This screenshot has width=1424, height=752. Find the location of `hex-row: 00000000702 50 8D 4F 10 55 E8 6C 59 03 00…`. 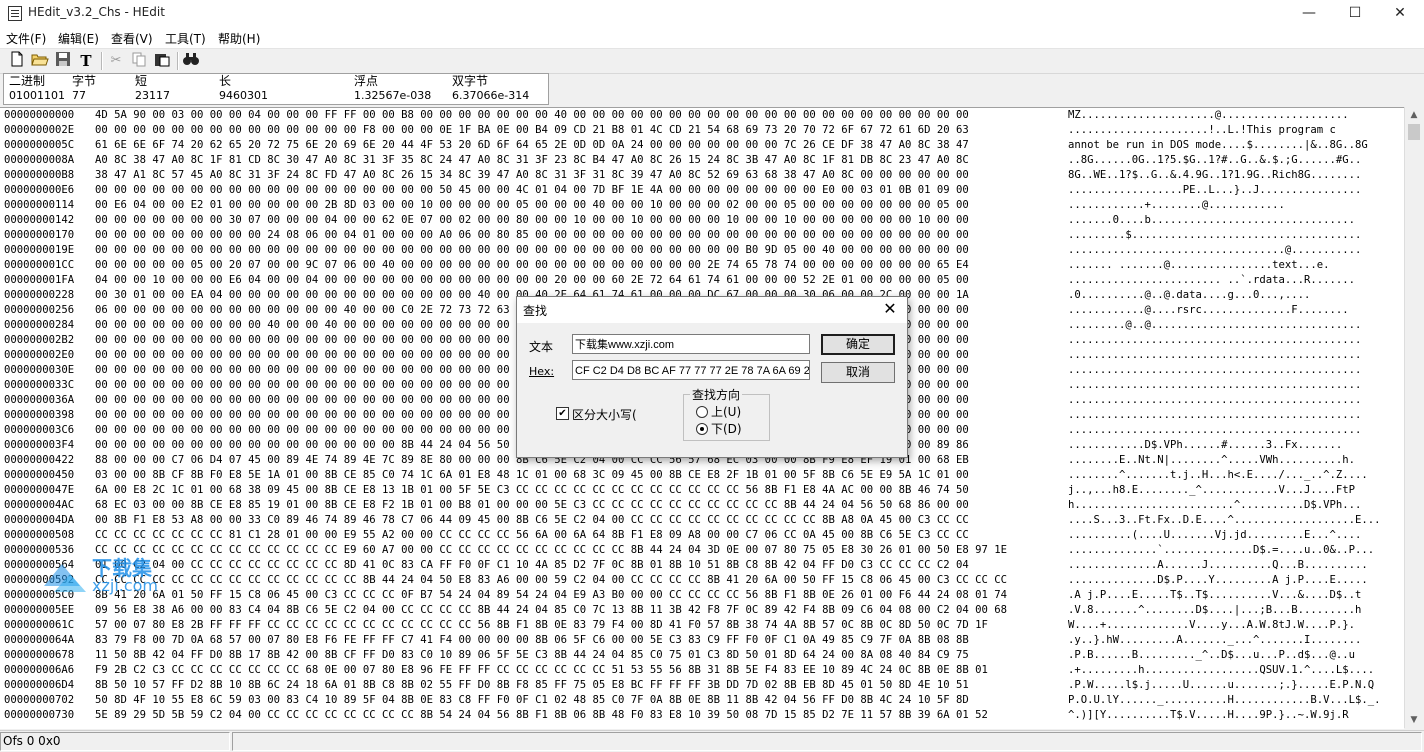

hex-row: 00000000702 50 8D 4F 10 55 E8 6C 59 03 00… is located at coordinates (702, 700).